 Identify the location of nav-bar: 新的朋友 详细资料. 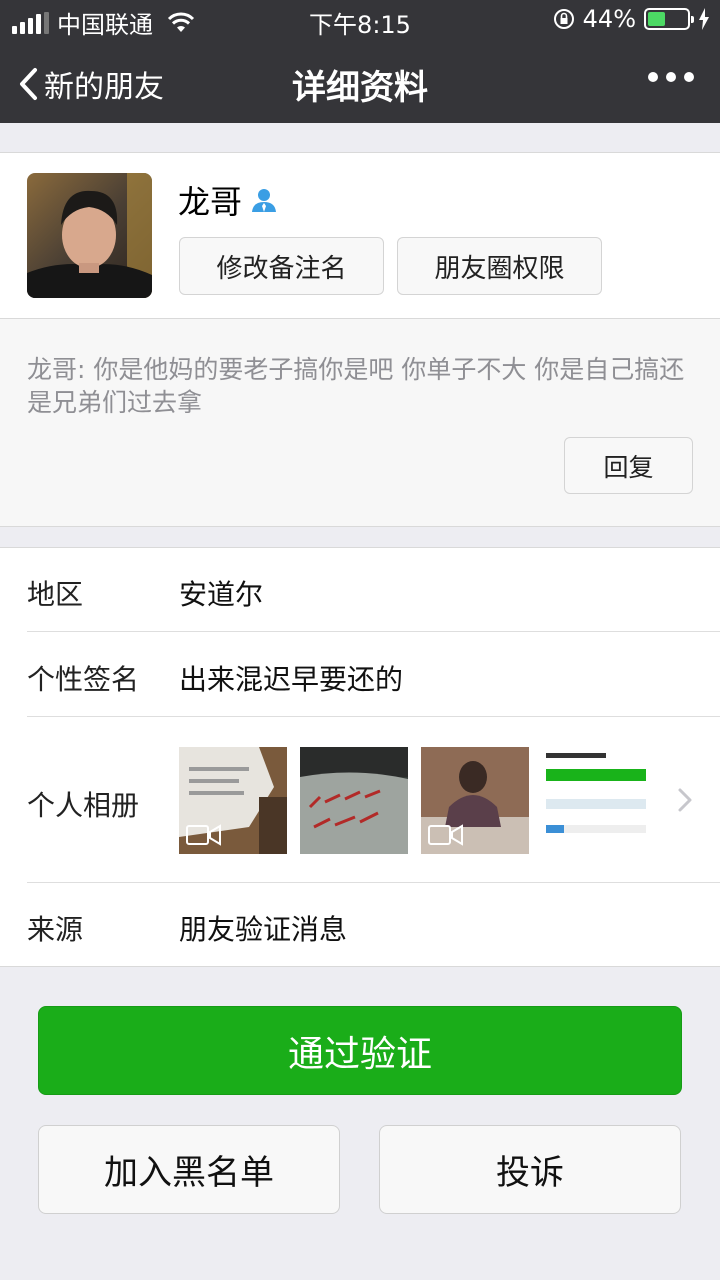
(360, 81).